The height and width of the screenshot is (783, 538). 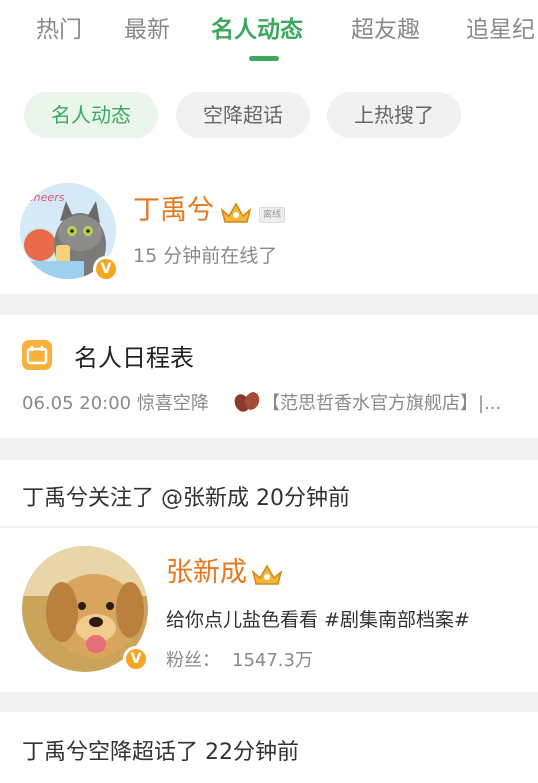 I want to click on user-name: 丁禹兮, so click(x=173, y=211).